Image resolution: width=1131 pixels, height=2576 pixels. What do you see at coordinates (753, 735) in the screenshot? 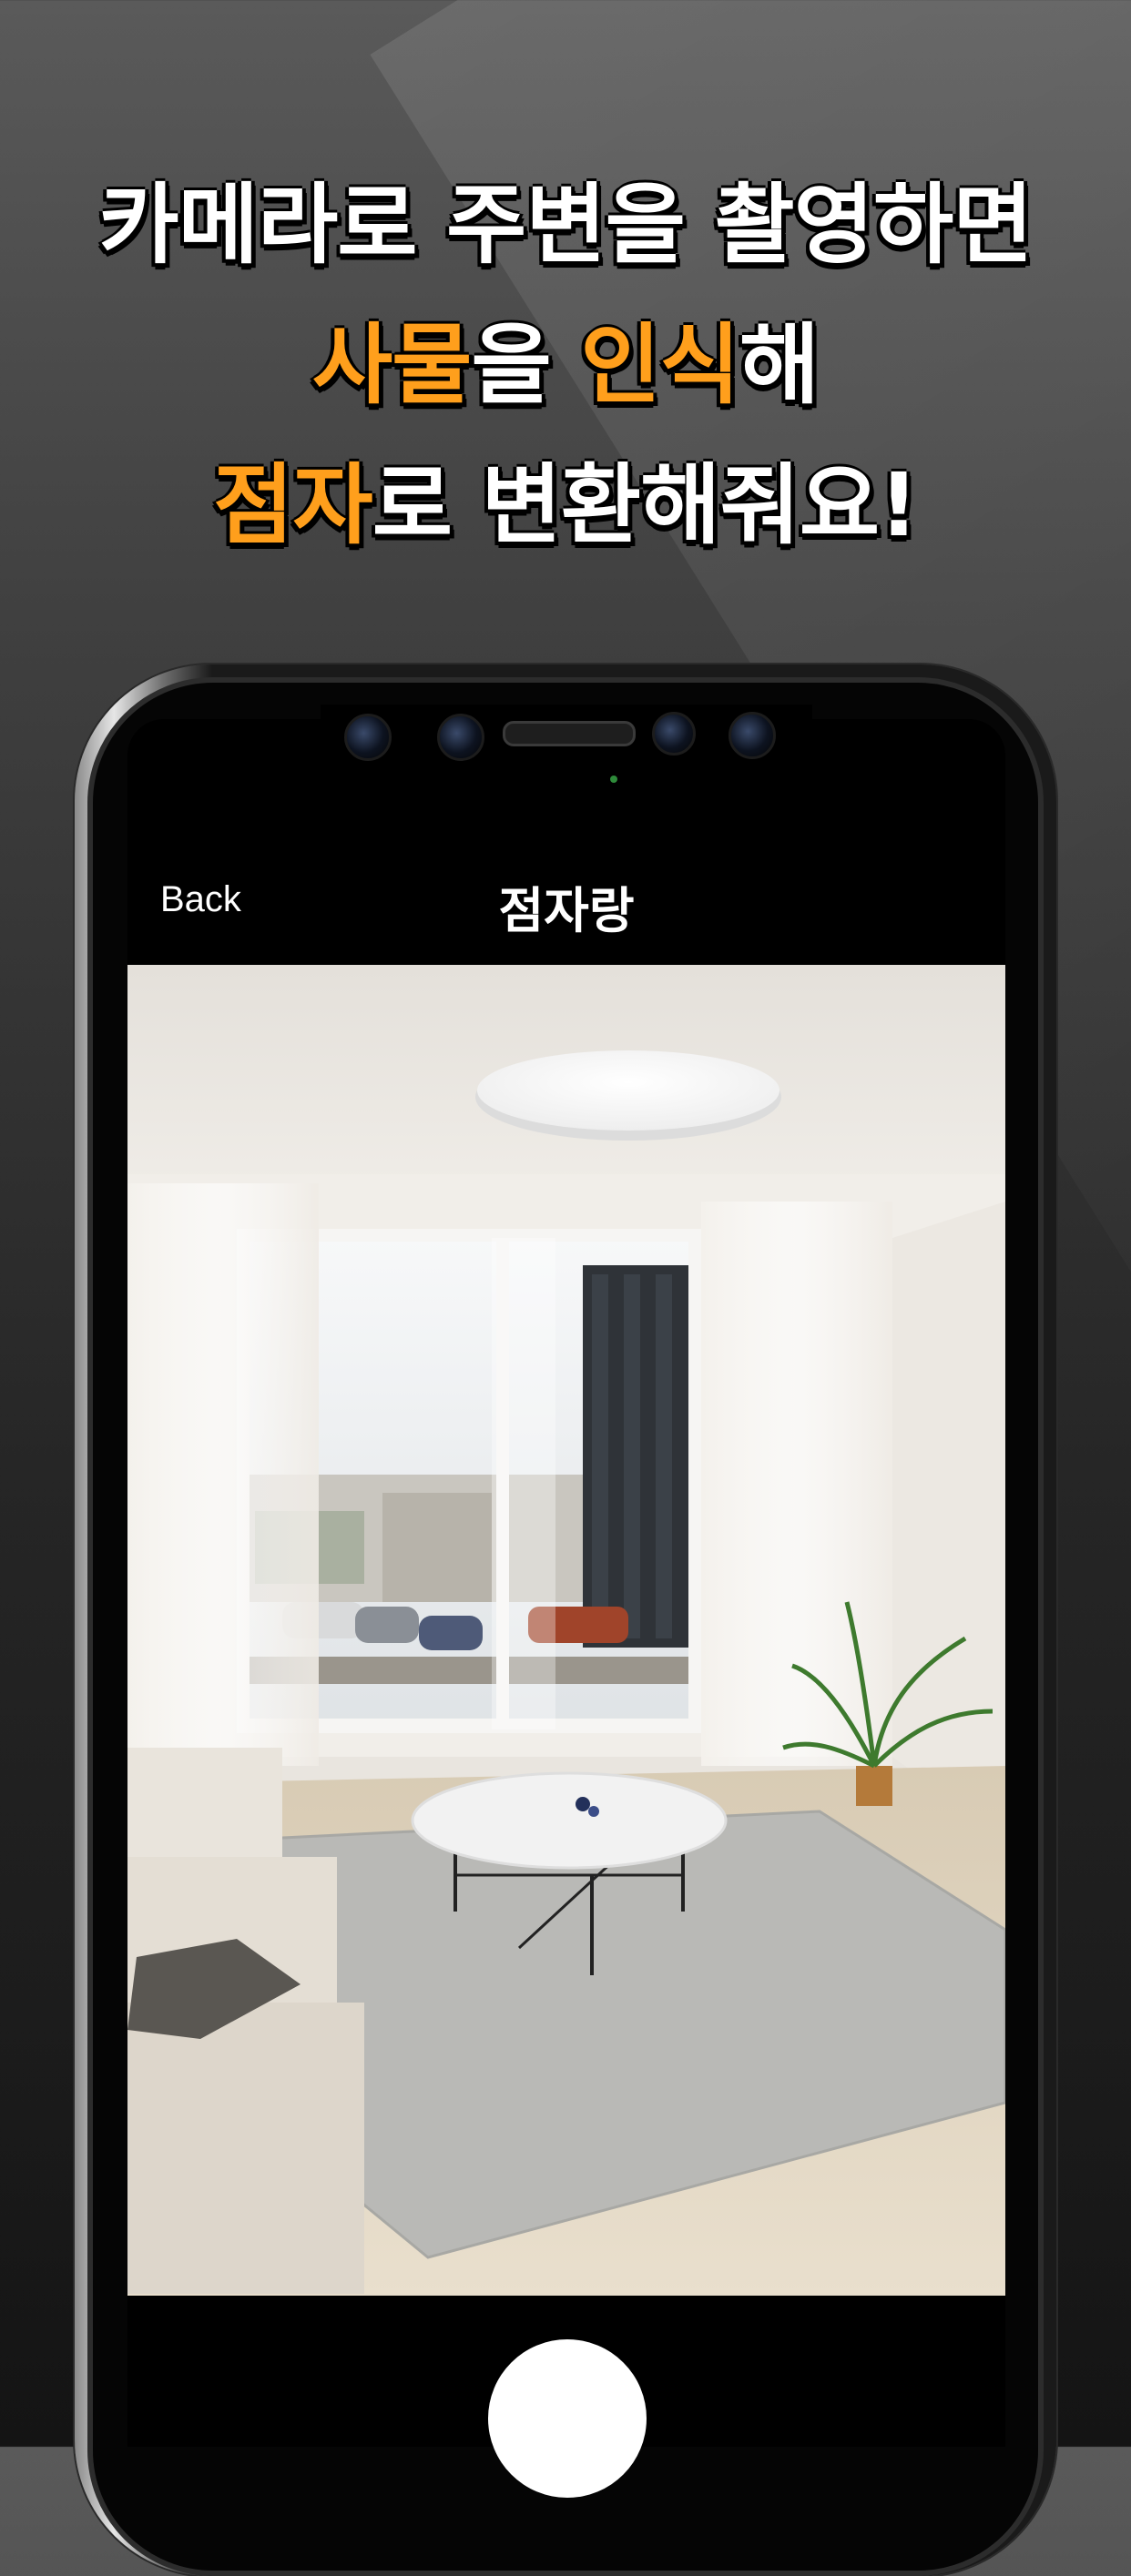
I see `lens-icon` at bounding box center [753, 735].